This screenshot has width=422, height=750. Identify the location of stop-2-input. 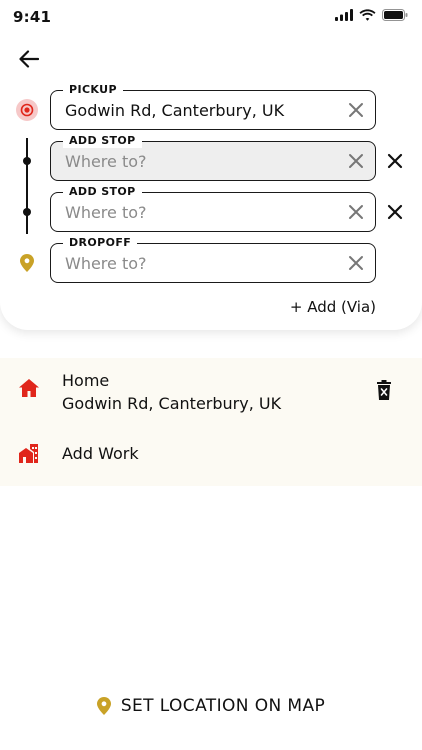
(200, 212).